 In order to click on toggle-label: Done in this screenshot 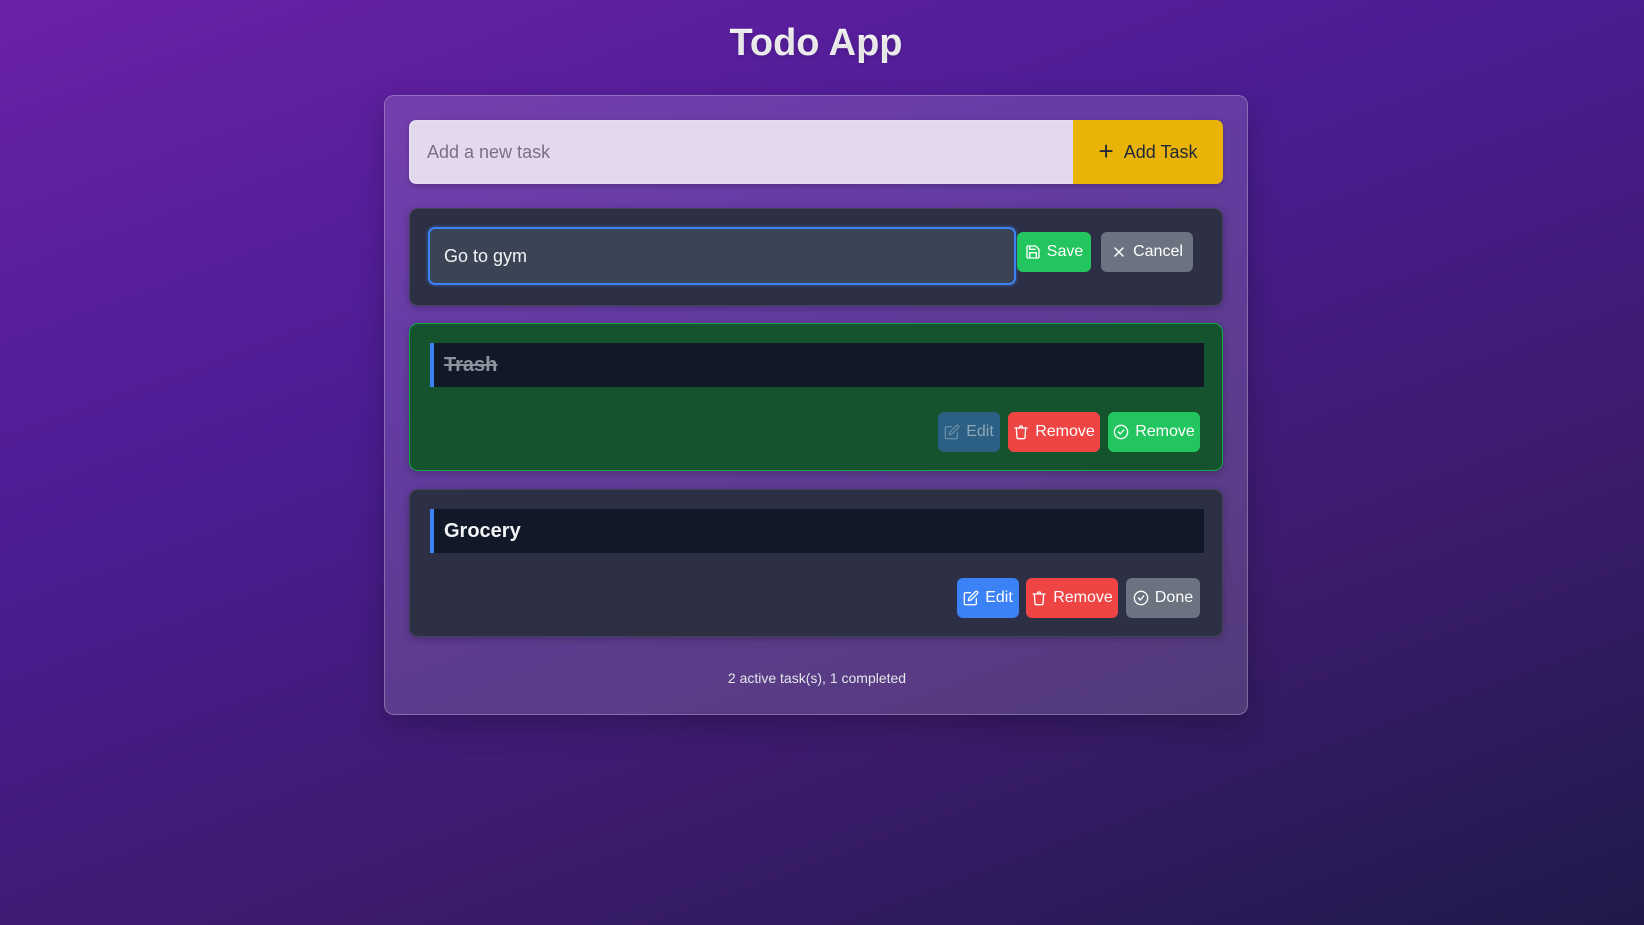, I will do `click(1174, 597)`.